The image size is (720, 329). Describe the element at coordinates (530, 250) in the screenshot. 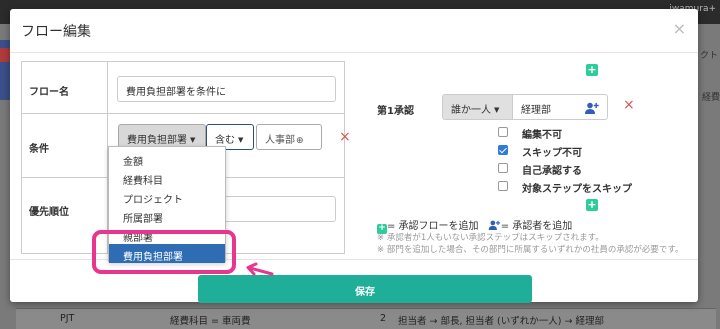

I see `note-department: ※ 部門を追加した場合、その部門に所属するいずれかの社員の承認が必要です。` at that location.